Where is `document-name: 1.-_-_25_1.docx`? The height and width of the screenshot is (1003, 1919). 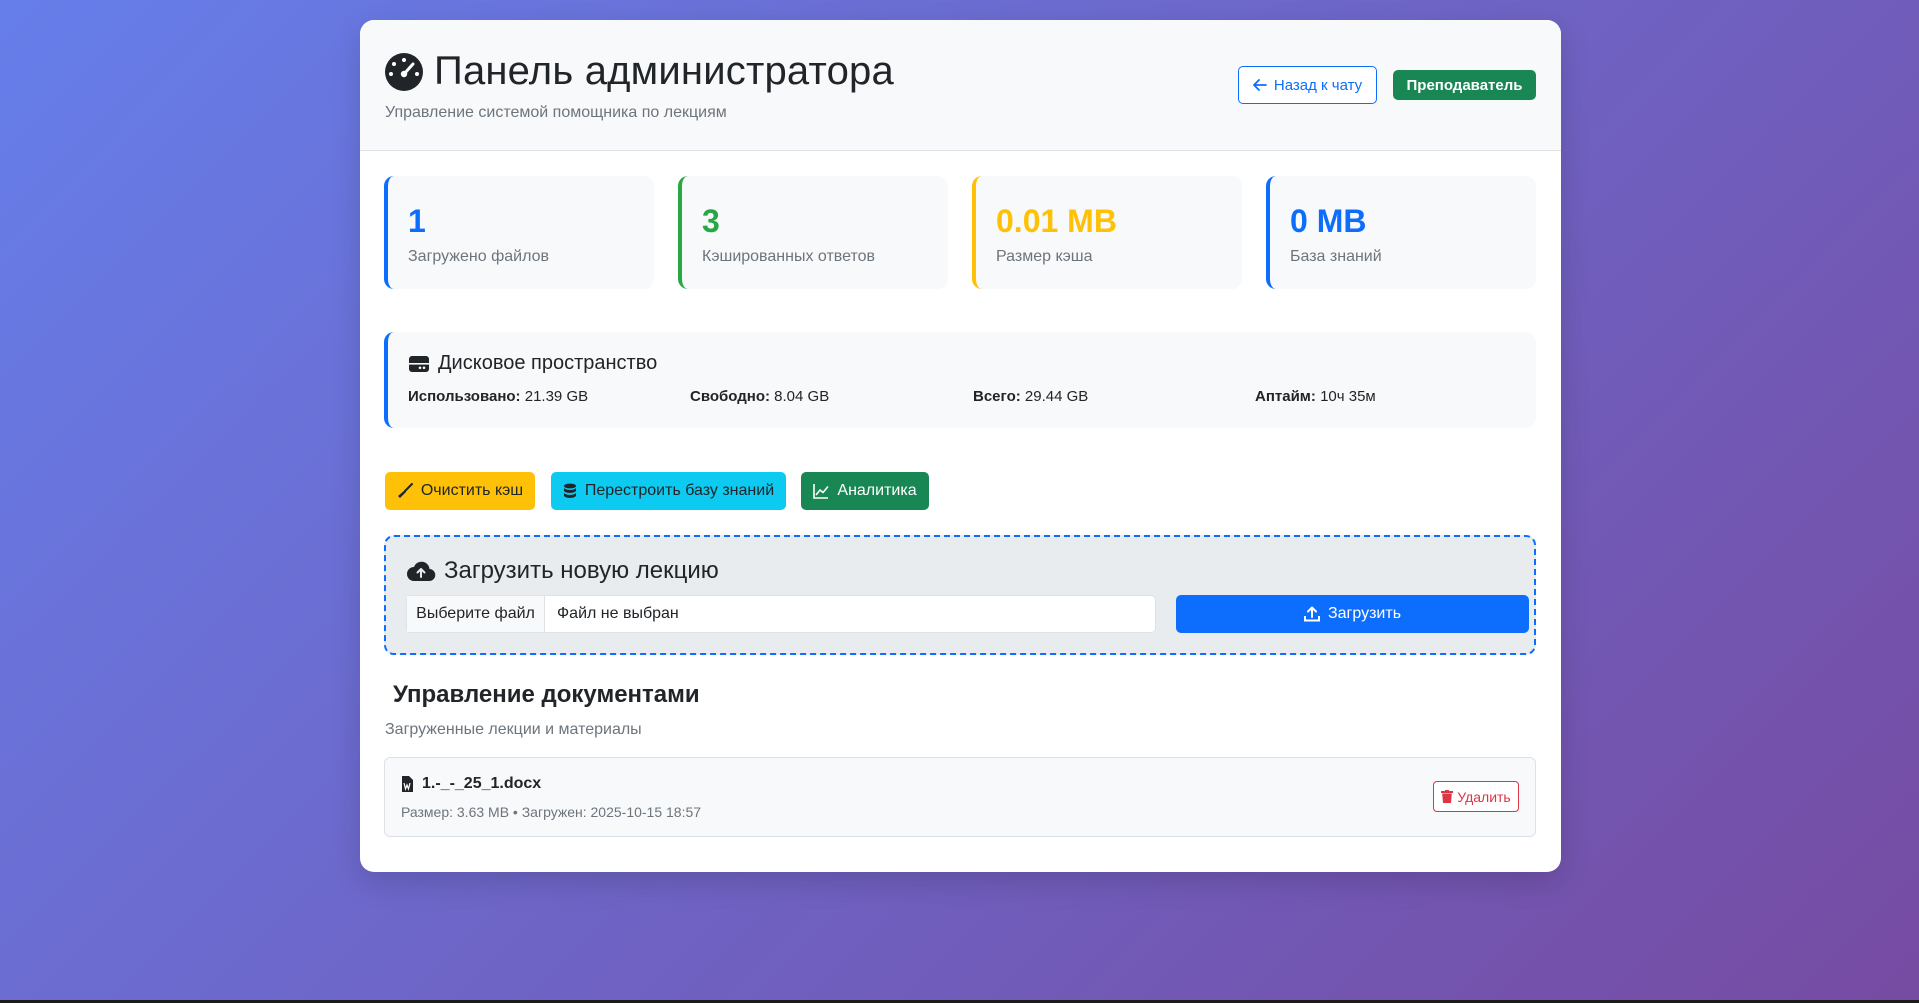 document-name: 1.-_-_25_1.docx is located at coordinates (482, 783).